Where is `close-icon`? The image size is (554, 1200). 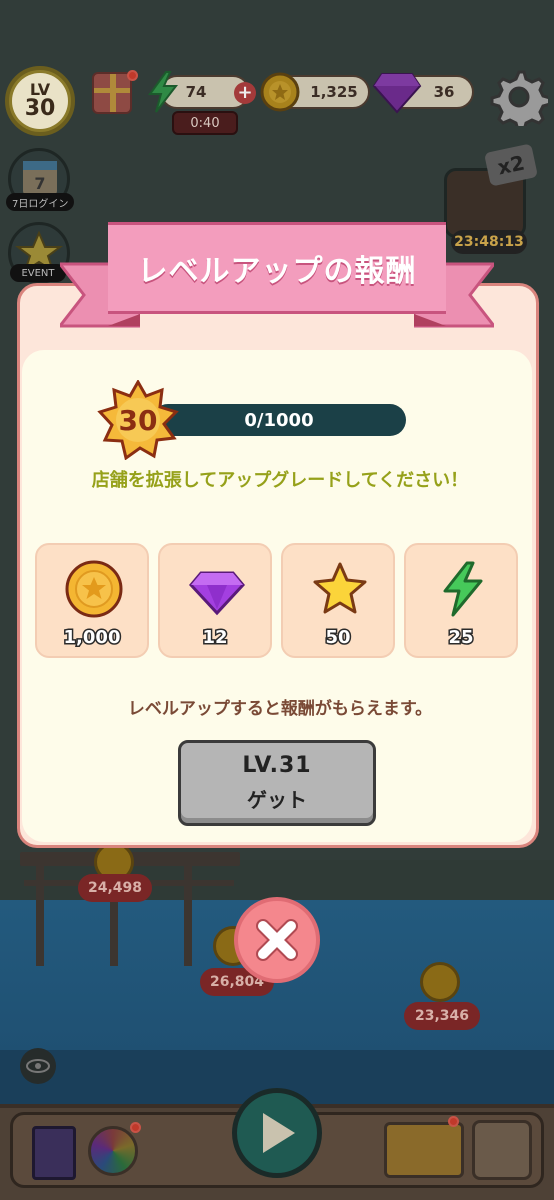 close-icon is located at coordinates (277, 940).